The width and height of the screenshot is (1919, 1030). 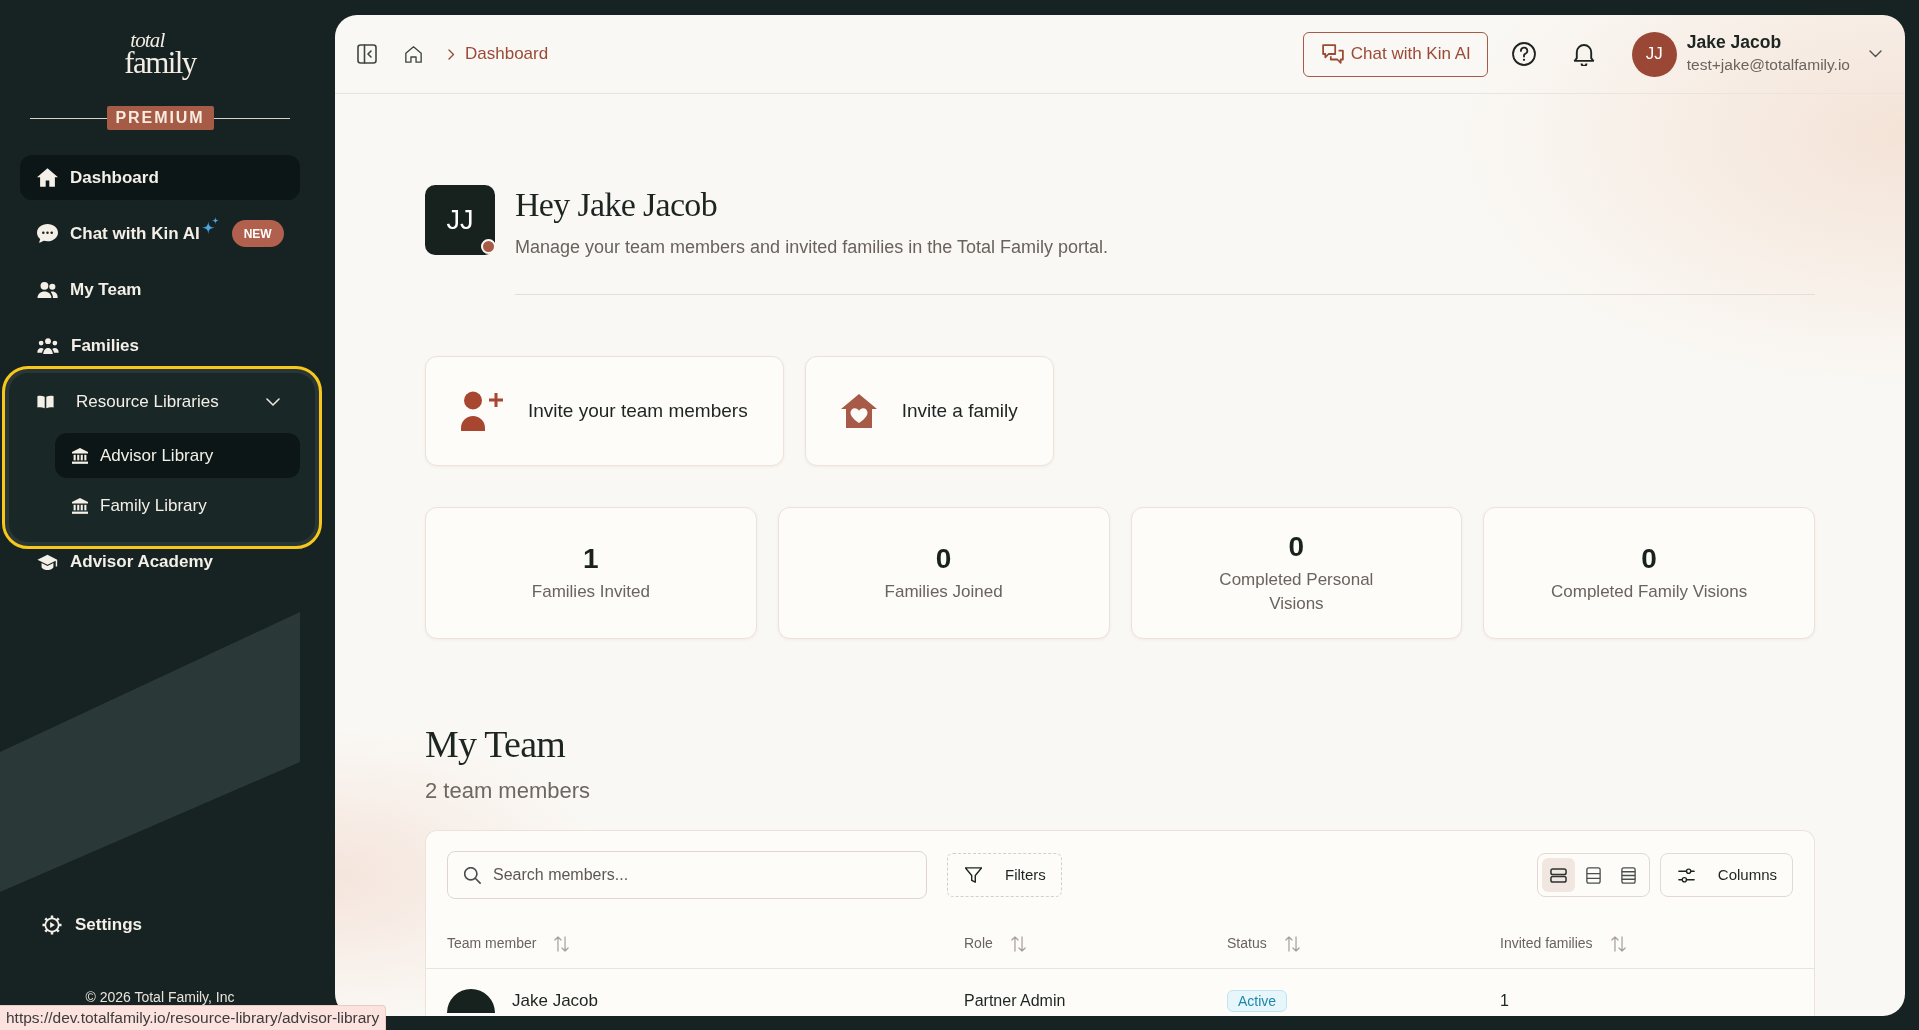 I want to click on stat-value: 1, so click(x=591, y=559).